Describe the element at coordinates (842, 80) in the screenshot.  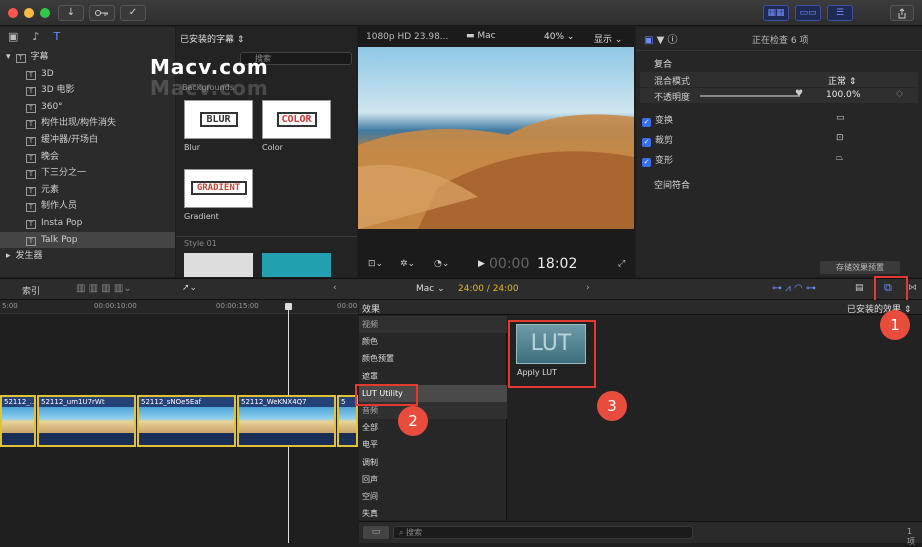
I see `blend-popup: 正常 ⇕` at that location.